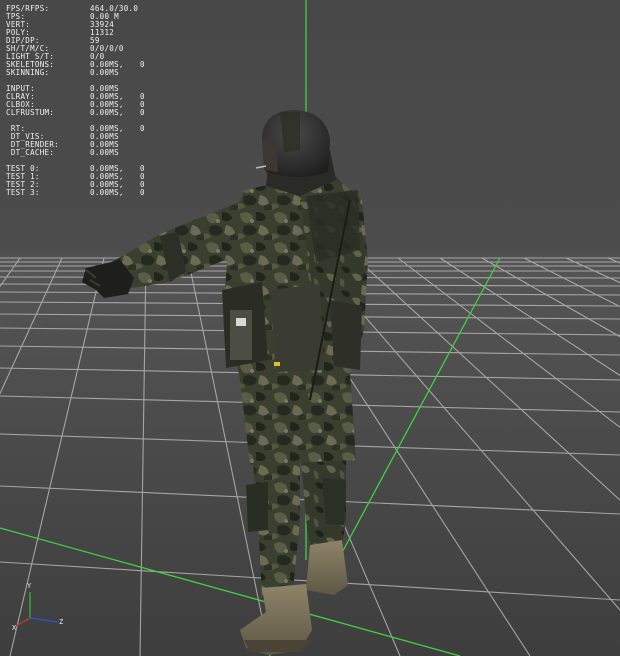 This screenshot has height=656, width=620. I want to click on stats-label: TEST 3:, so click(23, 192).